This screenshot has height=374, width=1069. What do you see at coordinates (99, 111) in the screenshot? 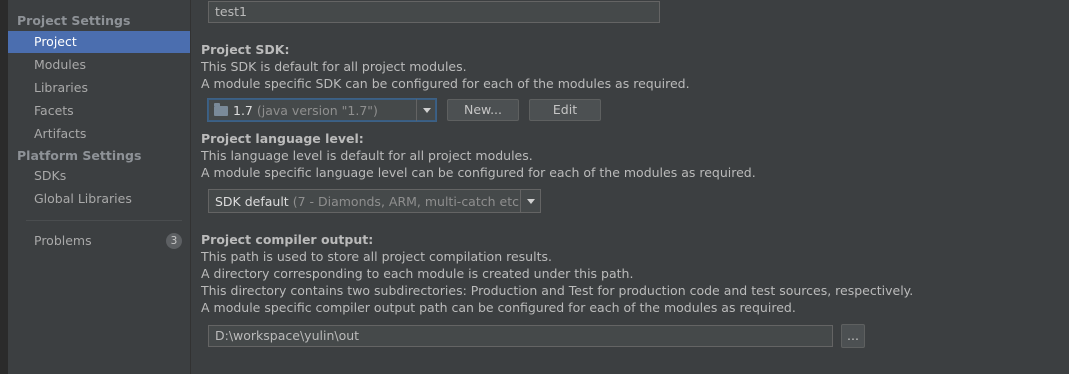
I see `sidebar-item-facets: Facets` at bounding box center [99, 111].